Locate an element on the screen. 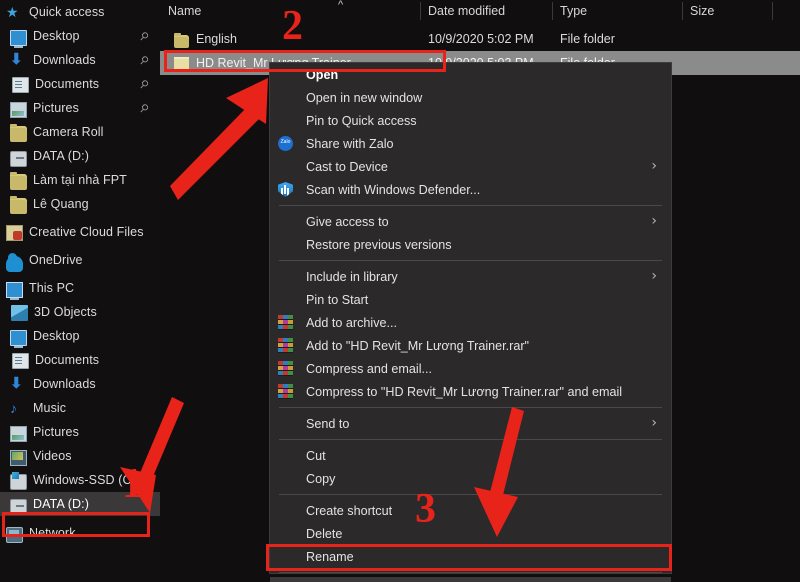 This screenshot has width=800, height=582. file-name-cell: English is located at coordinates (216, 39).